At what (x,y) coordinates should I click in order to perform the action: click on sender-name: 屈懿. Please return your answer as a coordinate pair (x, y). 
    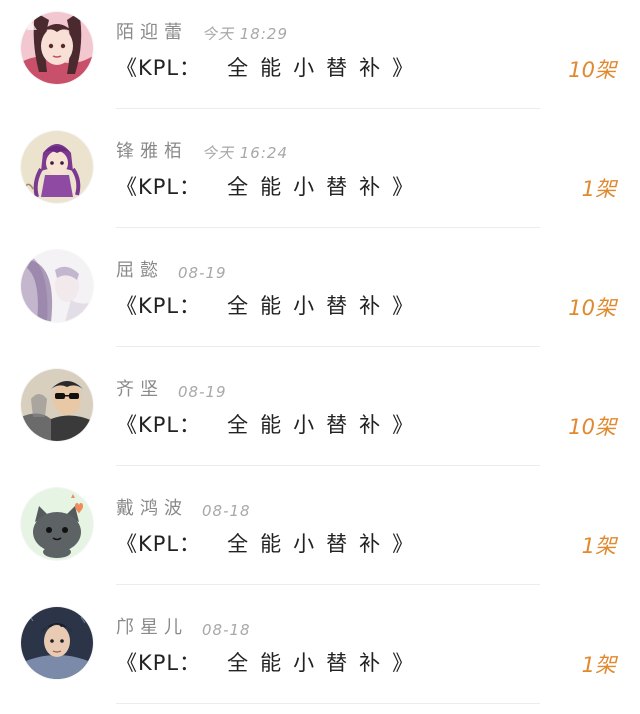
    Looking at the image, I should click on (140, 270).